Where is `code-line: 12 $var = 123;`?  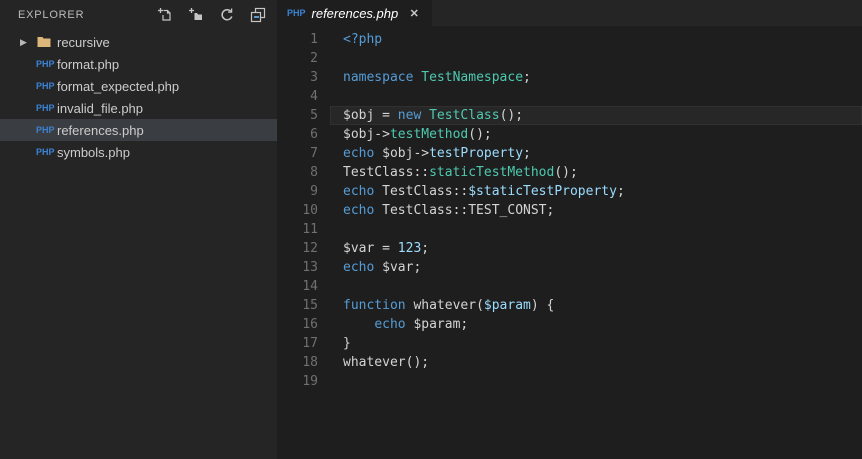 code-line: 12 $var = 123; is located at coordinates (569, 248).